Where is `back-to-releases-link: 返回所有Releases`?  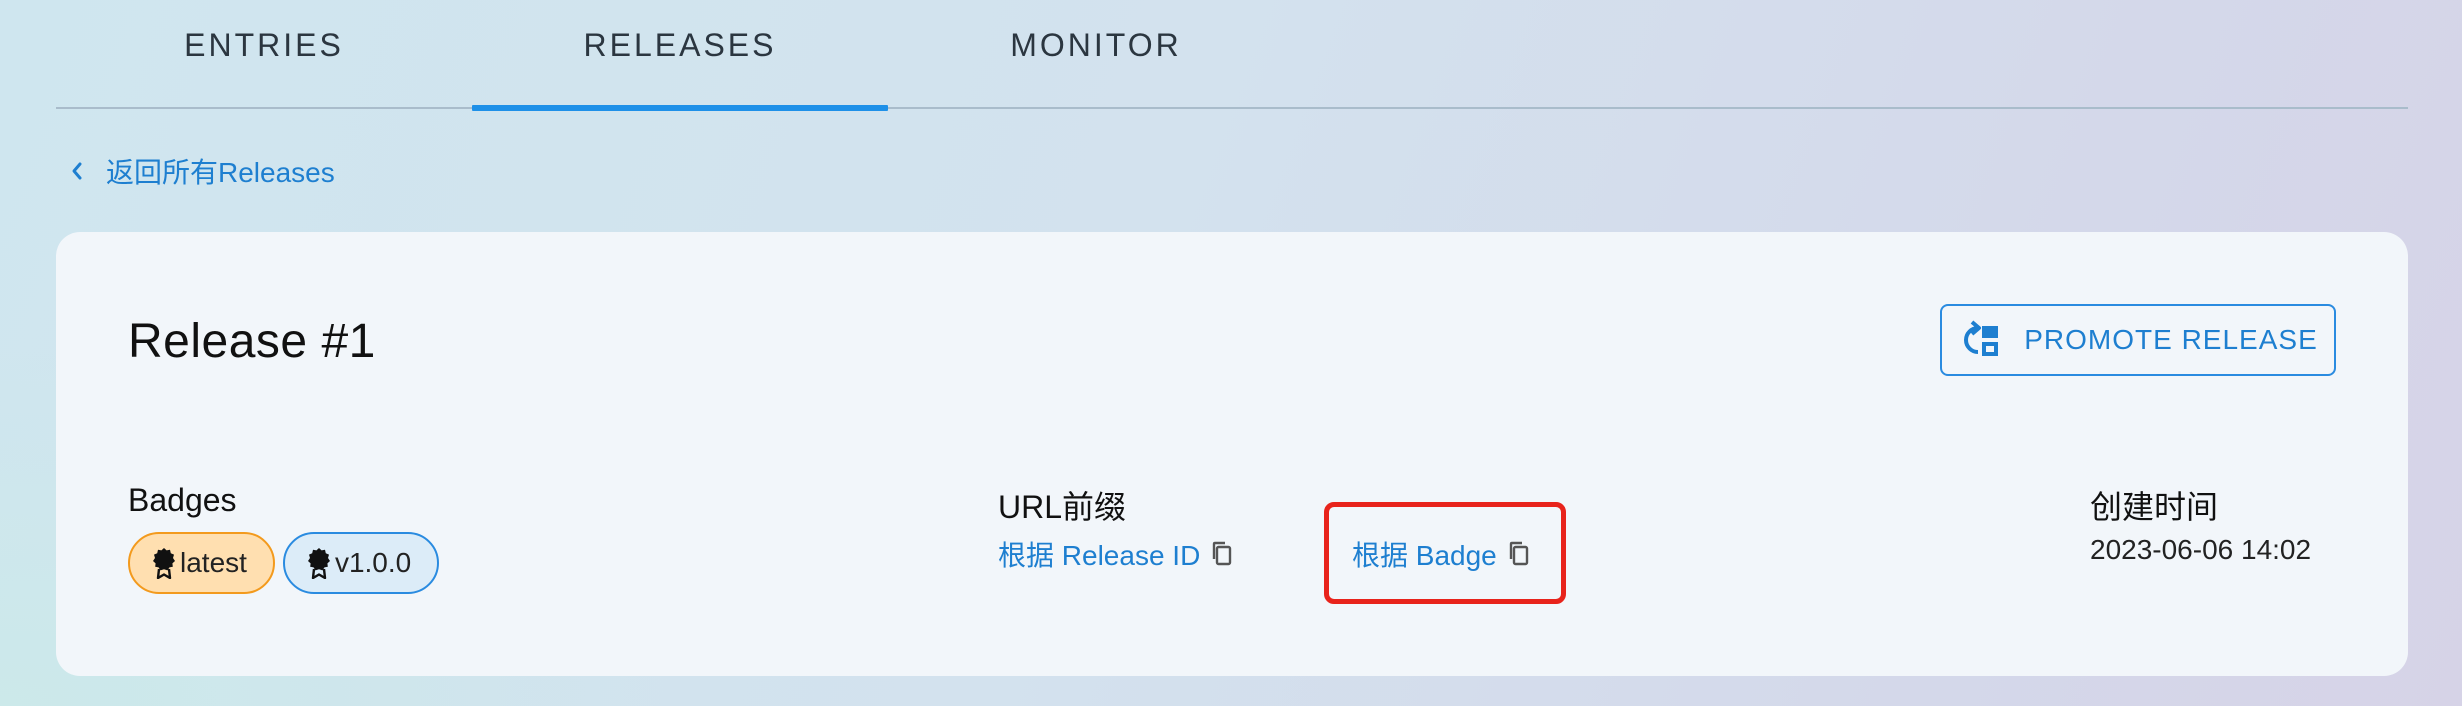
back-to-releases-link: 返回所有Releases is located at coordinates (202, 171).